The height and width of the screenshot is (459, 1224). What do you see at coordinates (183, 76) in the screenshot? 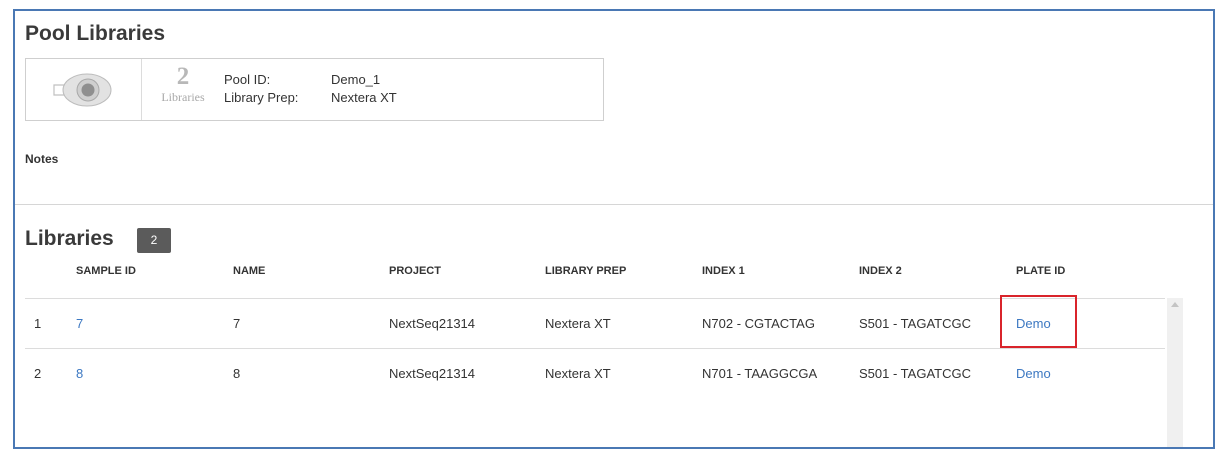
I see `library-count-number: 2` at bounding box center [183, 76].